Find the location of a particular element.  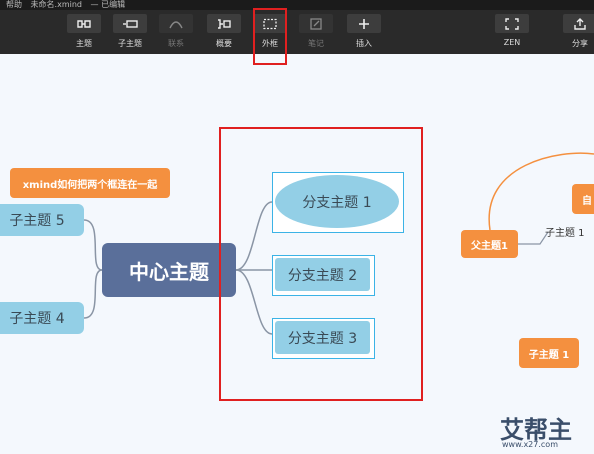

zen-label: ZEN is located at coordinates (512, 42).